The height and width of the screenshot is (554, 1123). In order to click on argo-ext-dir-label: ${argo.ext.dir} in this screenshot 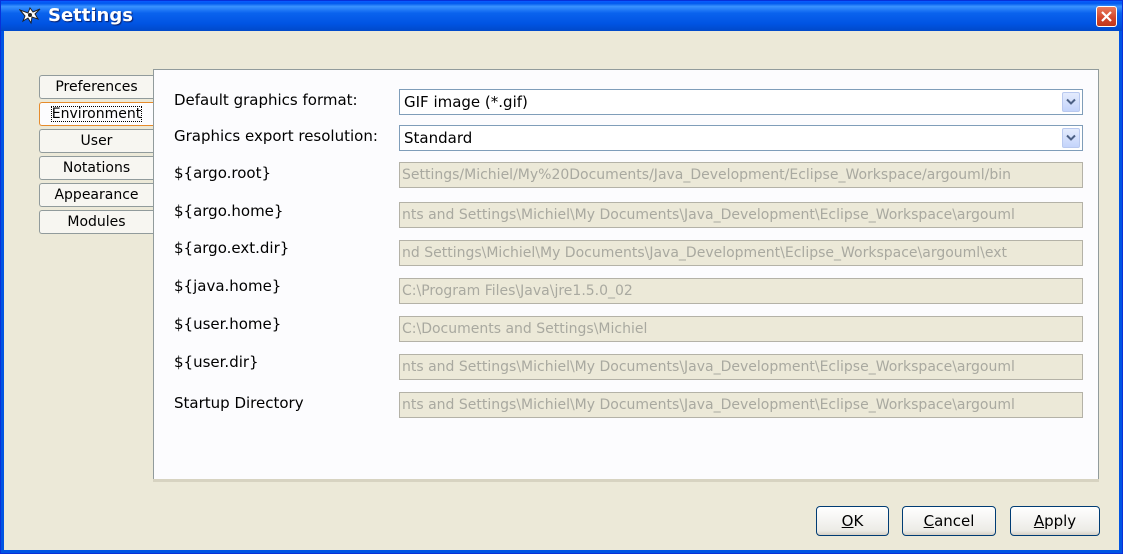, I will do `click(232, 248)`.